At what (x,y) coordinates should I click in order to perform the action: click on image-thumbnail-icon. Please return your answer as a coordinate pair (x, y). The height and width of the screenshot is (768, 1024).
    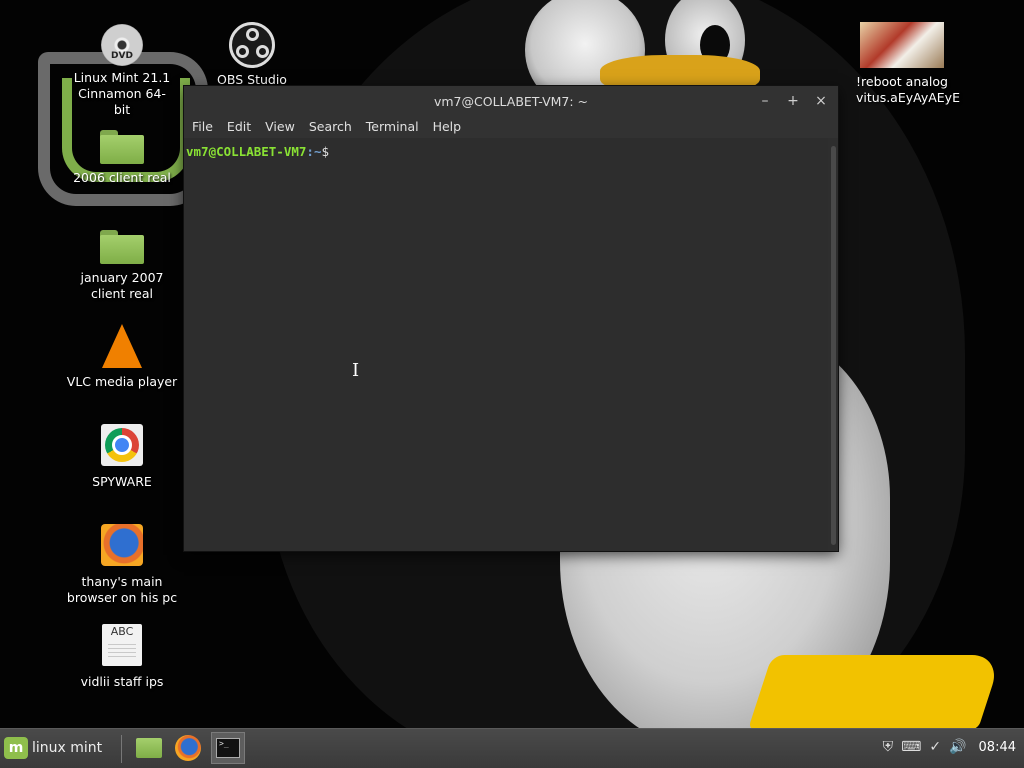
    Looking at the image, I should click on (902, 45).